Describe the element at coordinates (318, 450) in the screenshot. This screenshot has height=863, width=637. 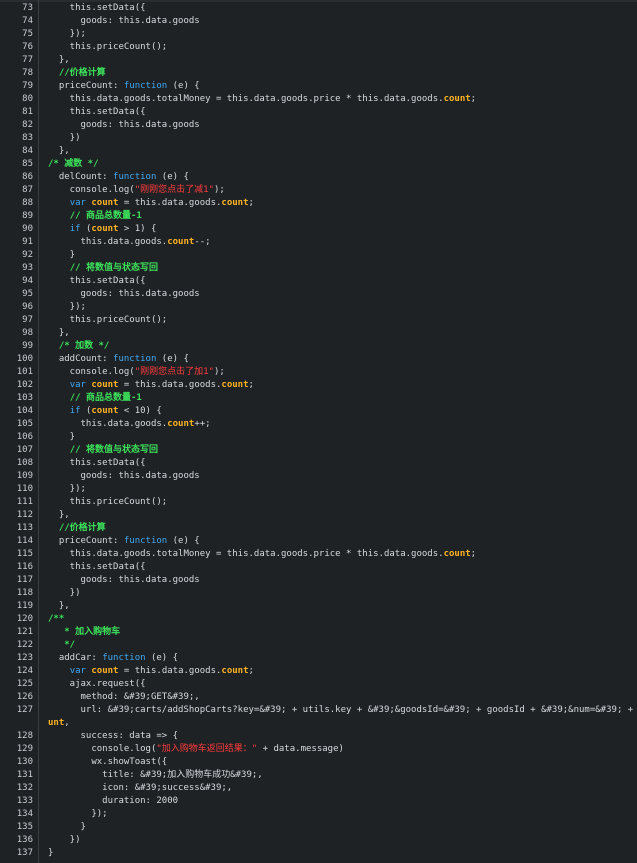
I see `code-line: 107 // 将数值与状态写回` at that location.